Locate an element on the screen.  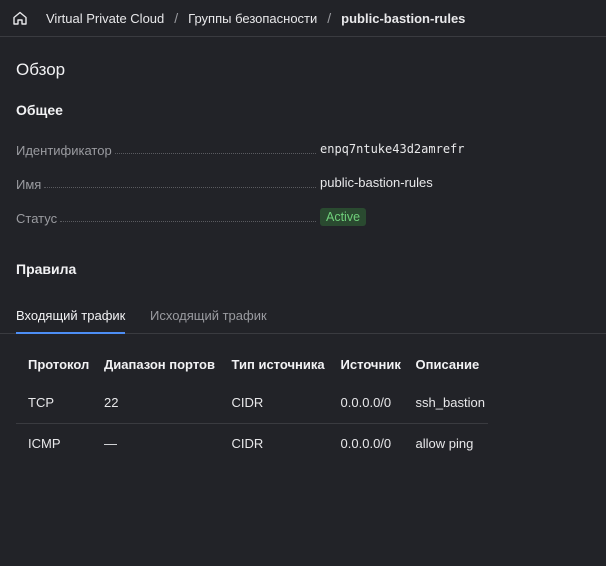
breadcrumb-current: public-bastion-rules is located at coordinates (403, 18).